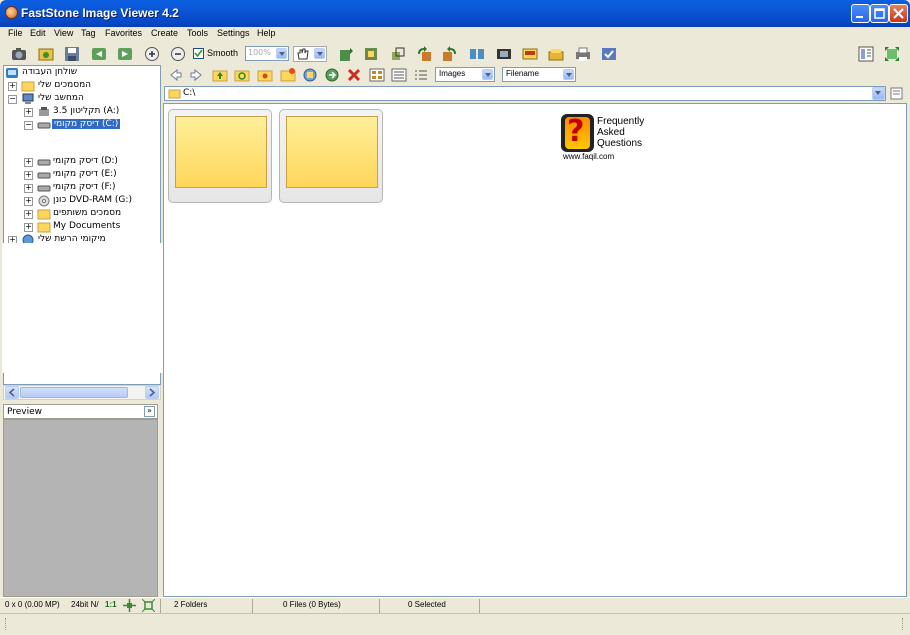 The height and width of the screenshot is (635, 910). Describe the element at coordinates (332, 75) in the screenshot. I see `move-to-icon` at that location.